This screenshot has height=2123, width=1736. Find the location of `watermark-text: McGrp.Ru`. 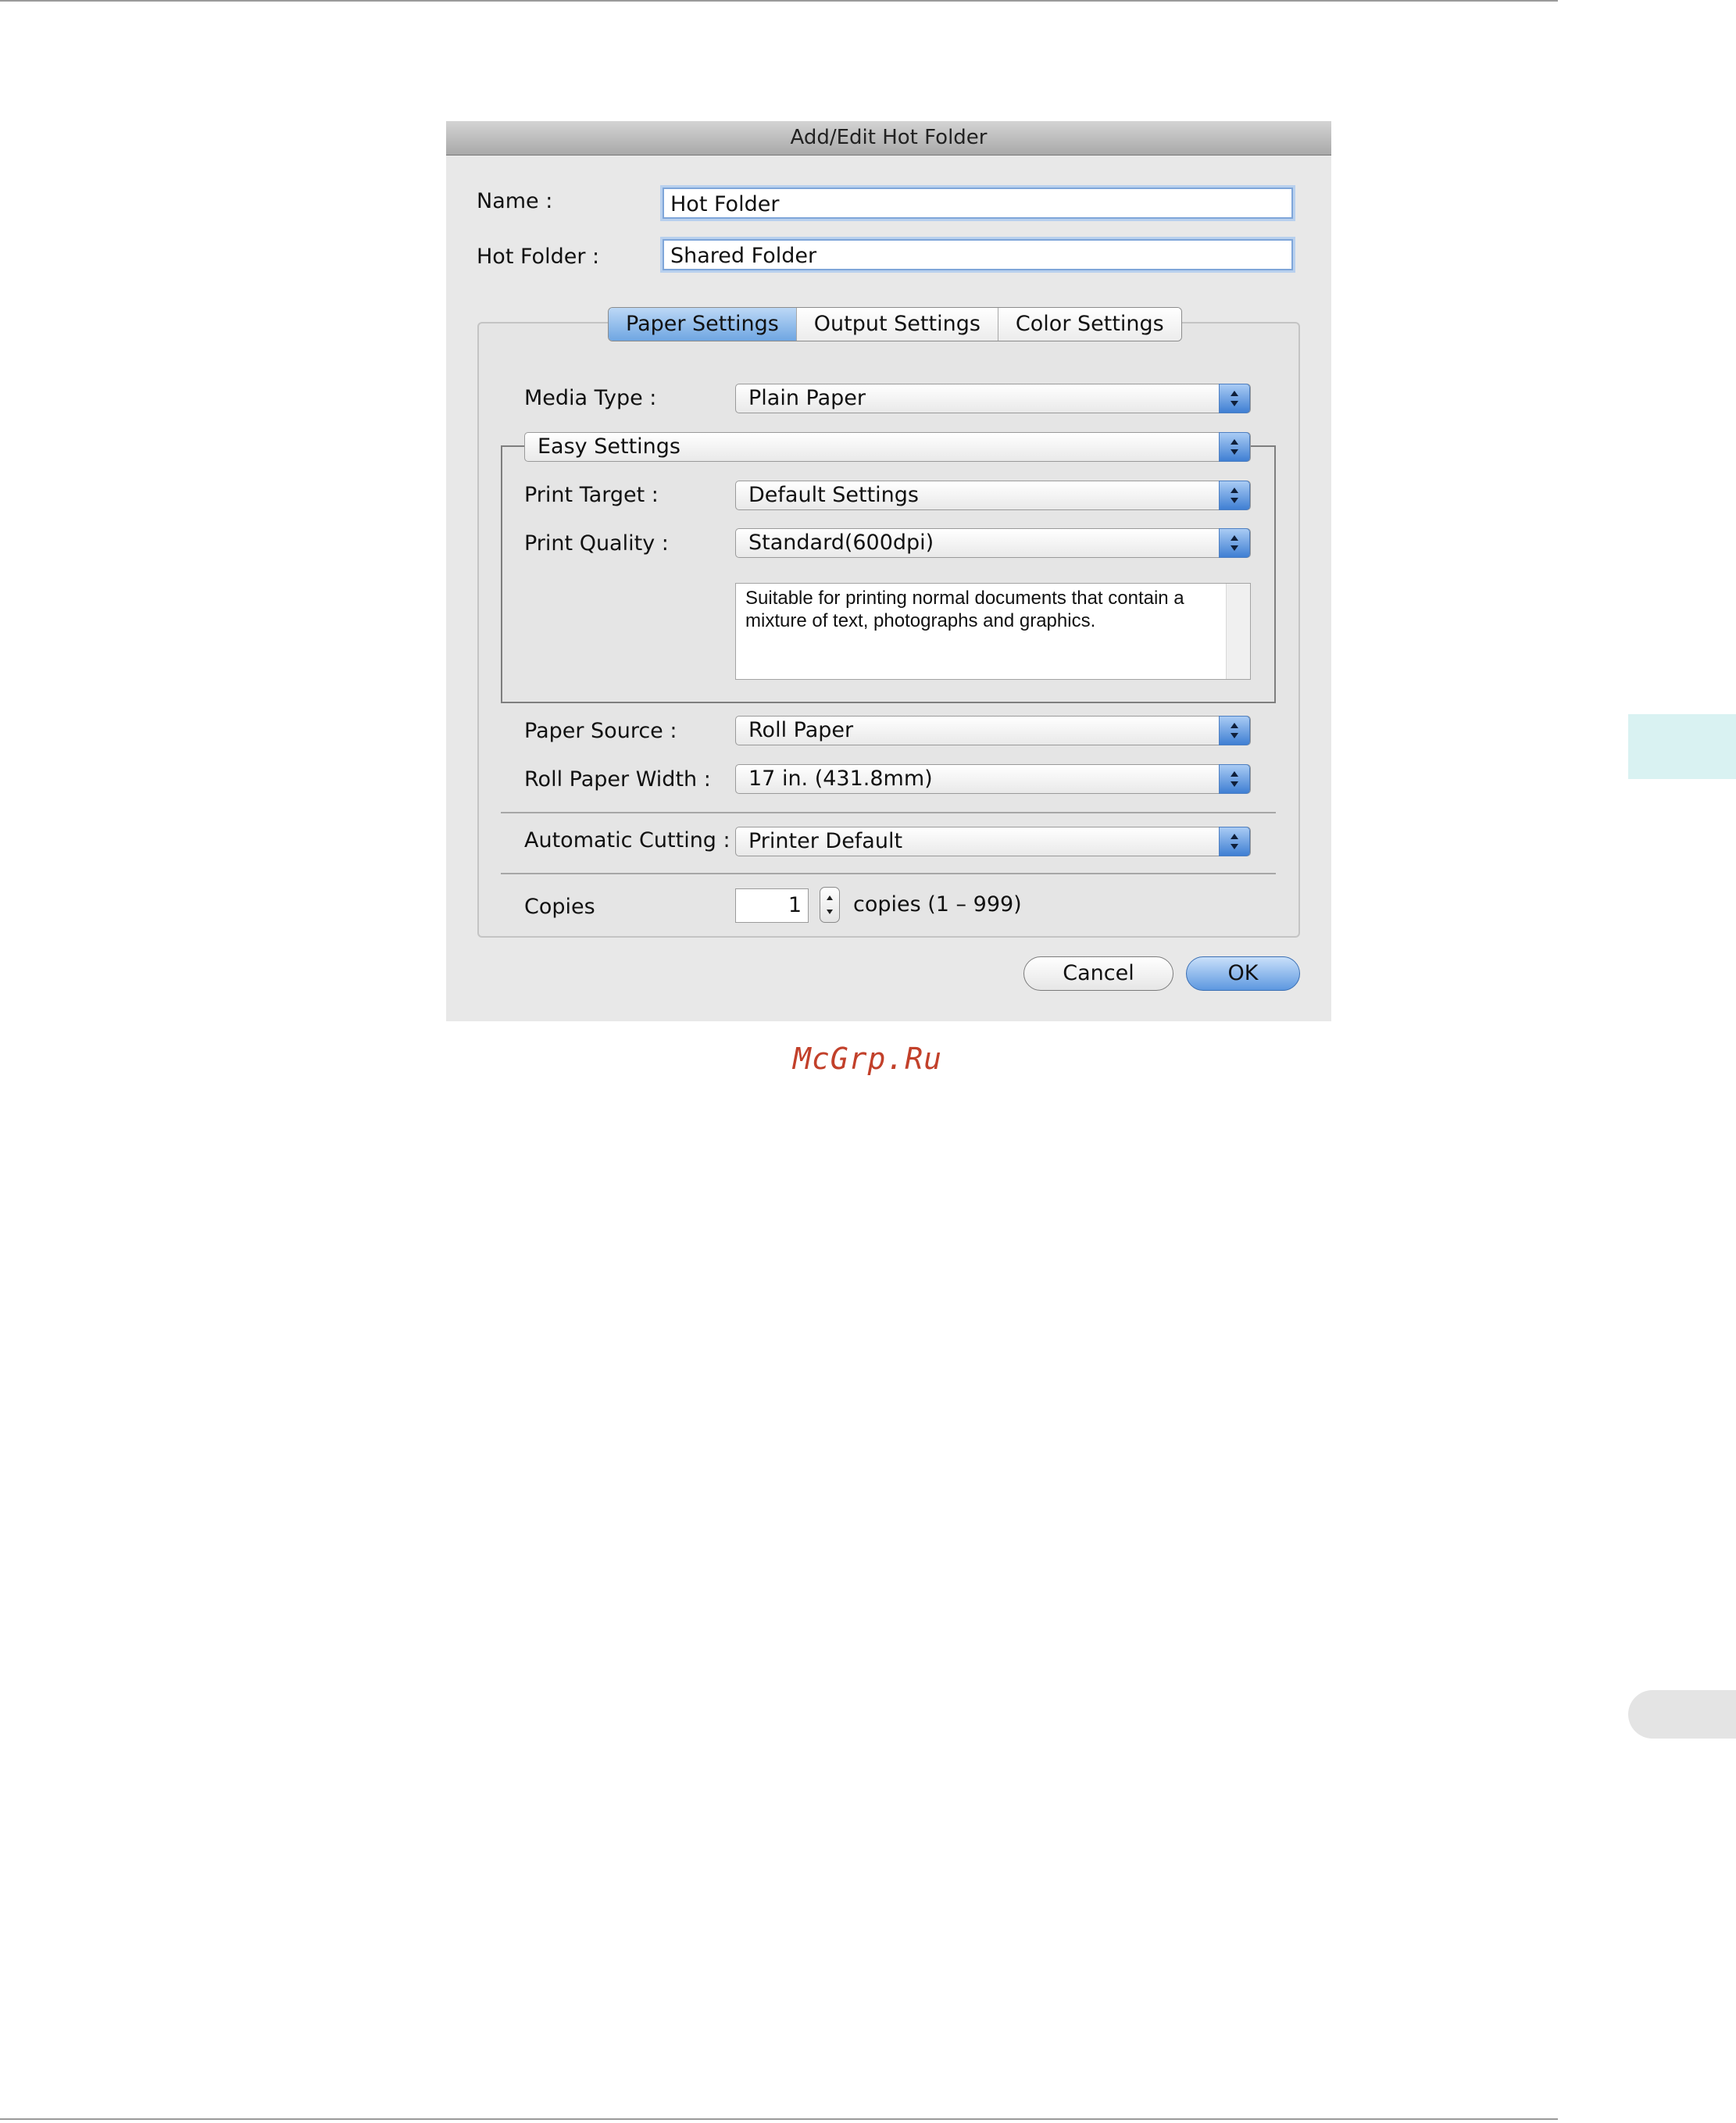

watermark-text: McGrp.Ru is located at coordinates (868, 1059).